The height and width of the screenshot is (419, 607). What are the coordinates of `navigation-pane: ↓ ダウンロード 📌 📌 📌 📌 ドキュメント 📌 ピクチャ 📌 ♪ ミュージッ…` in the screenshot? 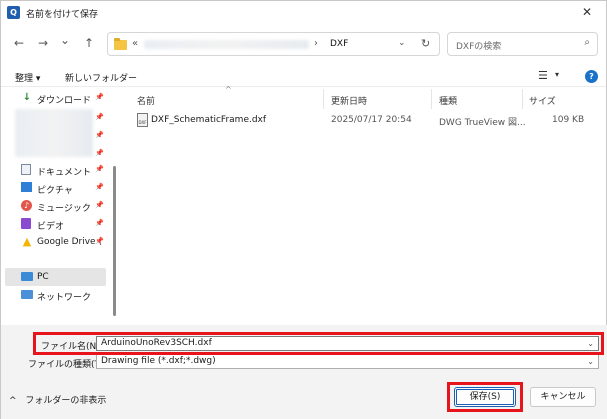 It's located at (56, 205).